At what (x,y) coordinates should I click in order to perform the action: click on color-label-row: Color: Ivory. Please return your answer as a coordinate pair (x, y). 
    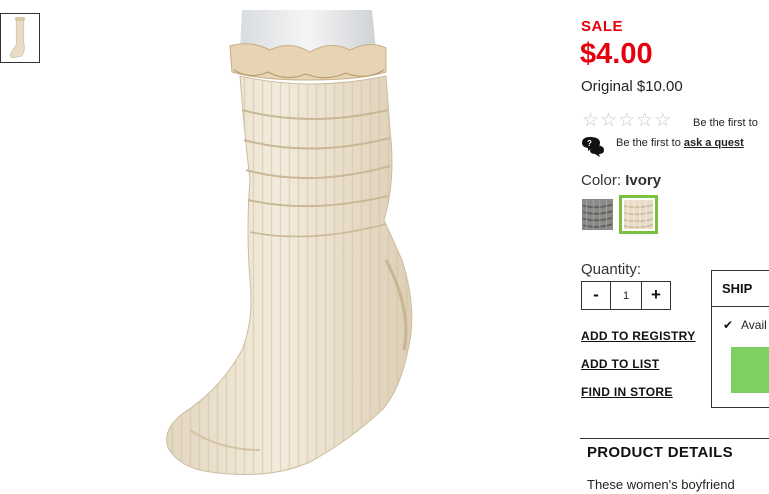
    Looking at the image, I should click on (621, 180).